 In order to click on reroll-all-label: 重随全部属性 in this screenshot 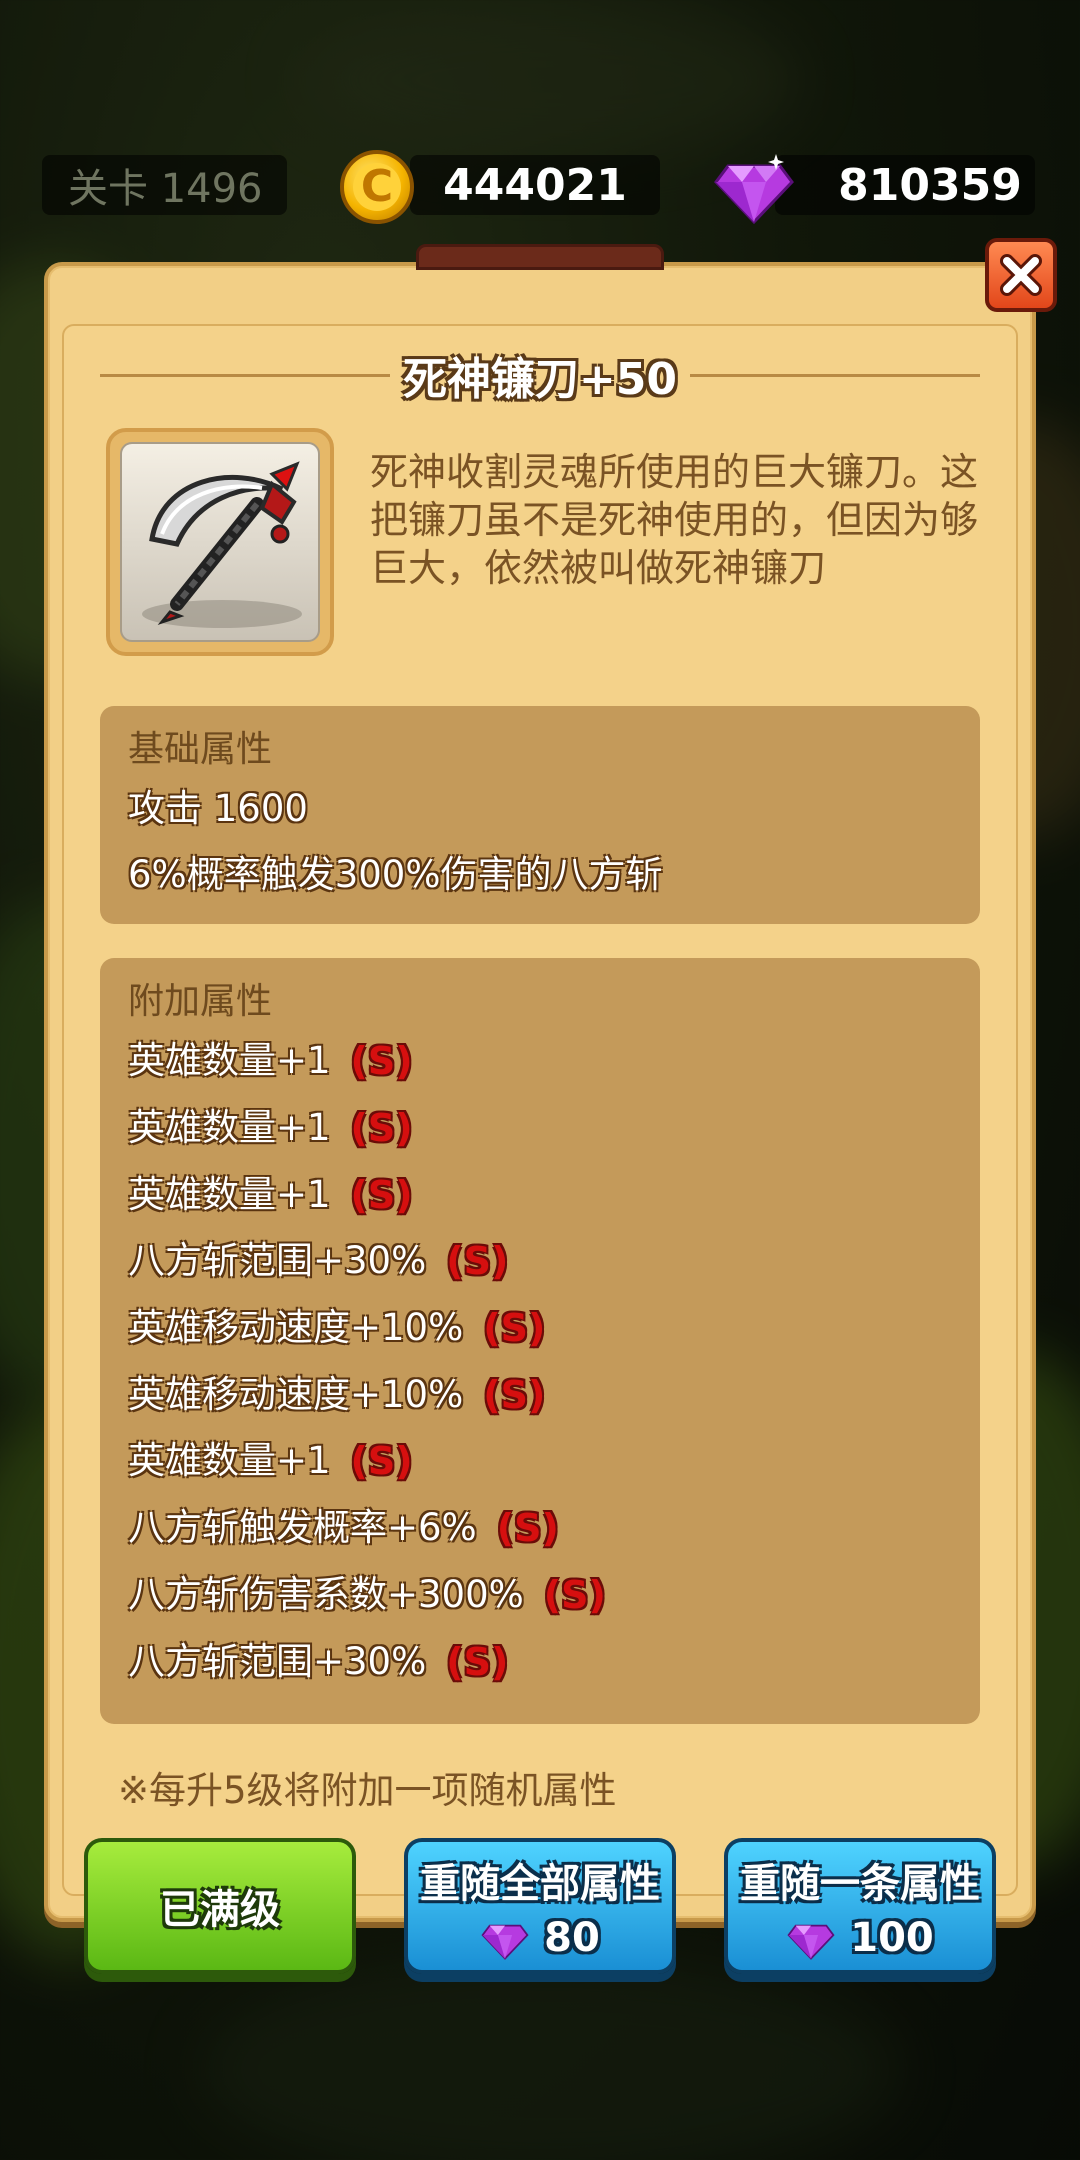, I will do `click(540, 1884)`.